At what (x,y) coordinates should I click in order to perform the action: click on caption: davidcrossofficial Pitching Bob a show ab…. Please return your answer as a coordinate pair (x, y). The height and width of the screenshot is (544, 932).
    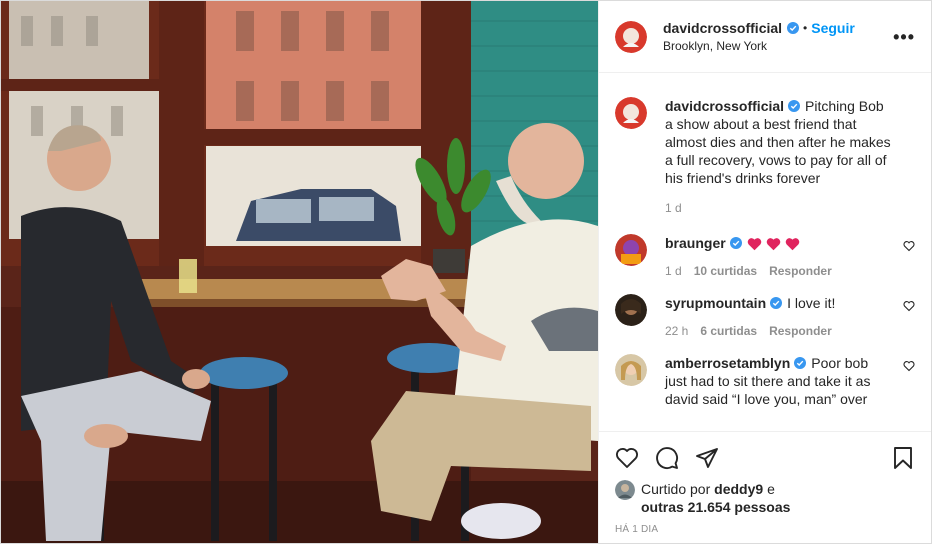
    Looking at the image, I should click on (765, 144).